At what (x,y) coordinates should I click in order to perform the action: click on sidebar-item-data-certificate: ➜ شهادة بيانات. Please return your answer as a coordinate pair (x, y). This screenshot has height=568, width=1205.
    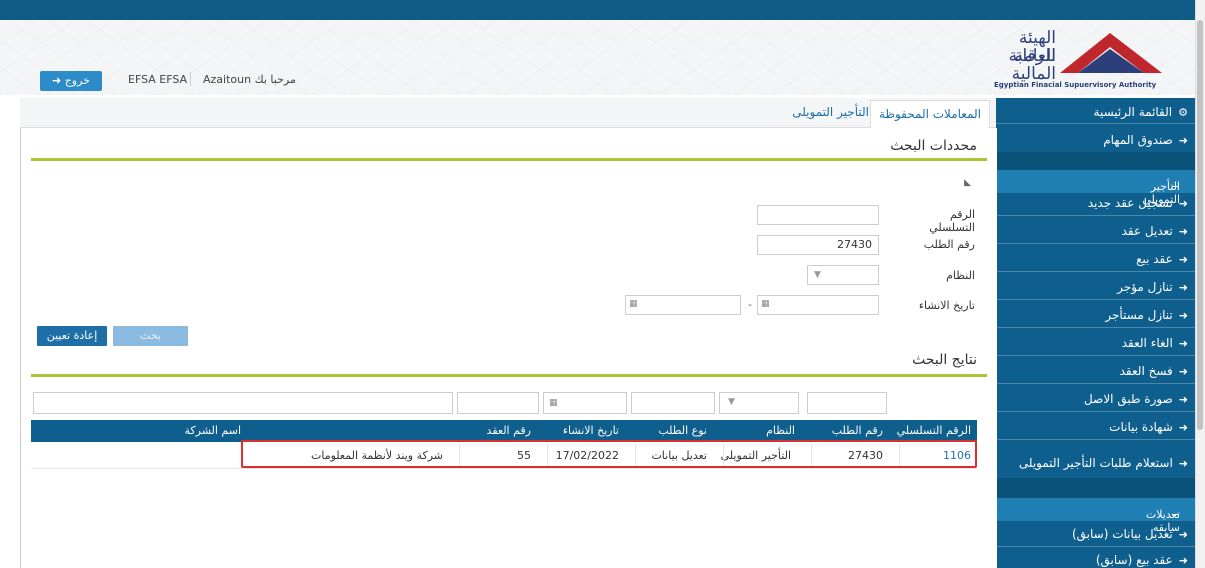
    Looking at the image, I should click on (1148, 427).